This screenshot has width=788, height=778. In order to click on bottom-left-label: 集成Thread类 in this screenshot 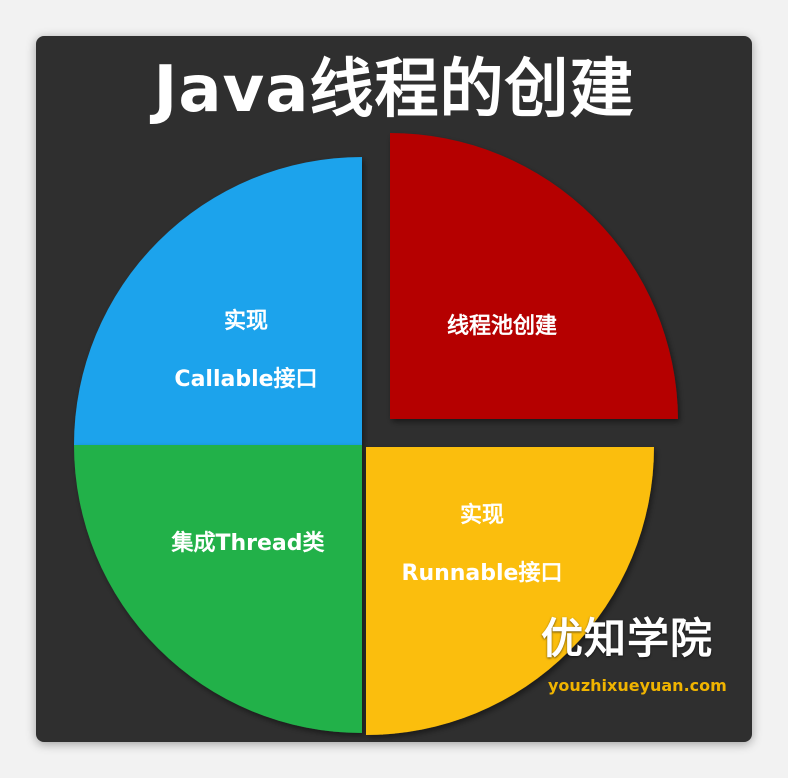, I will do `click(247, 543)`.